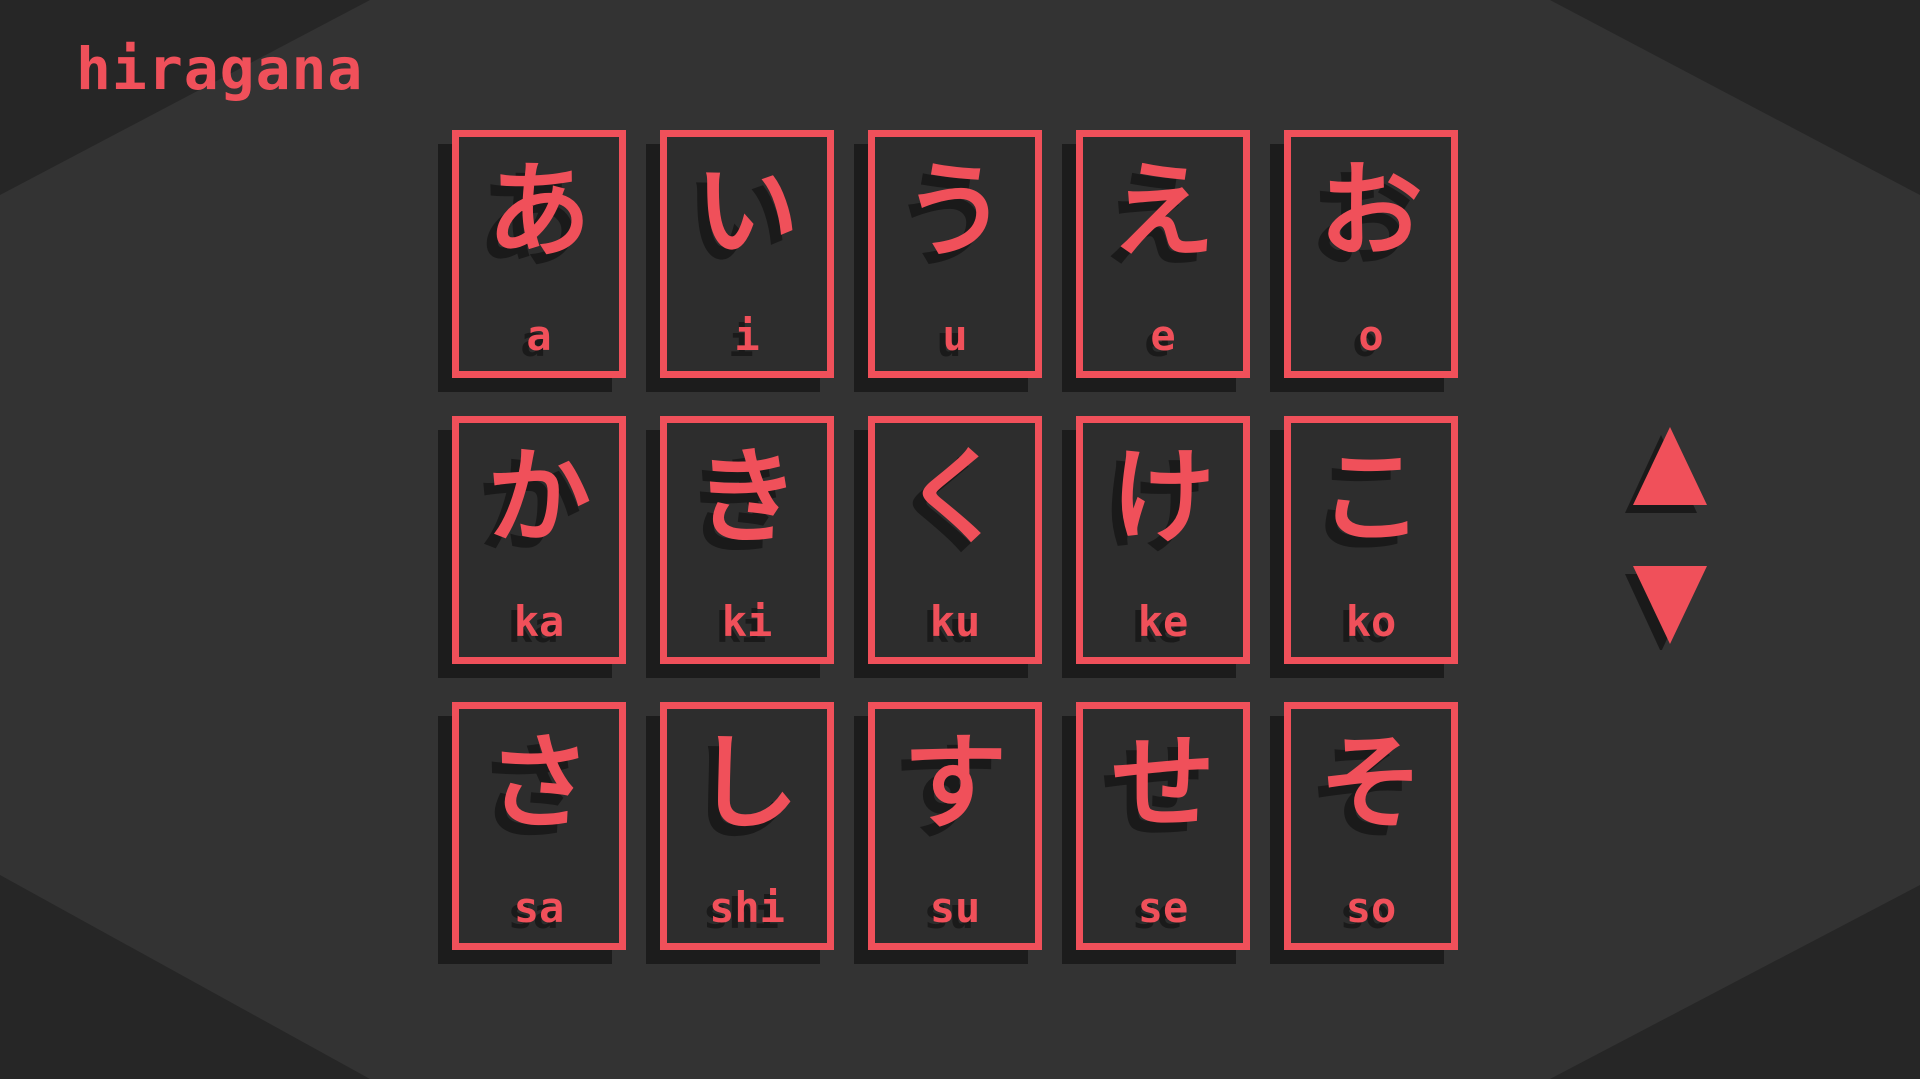 The image size is (1920, 1079). I want to click on romaji-label: so, so click(1371, 907).